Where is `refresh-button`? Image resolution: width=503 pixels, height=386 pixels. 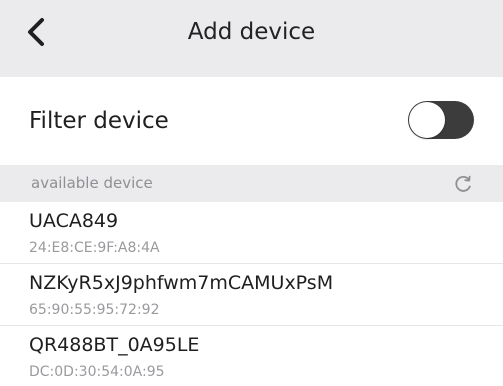 refresh-button is located at coordinates (463, 184).